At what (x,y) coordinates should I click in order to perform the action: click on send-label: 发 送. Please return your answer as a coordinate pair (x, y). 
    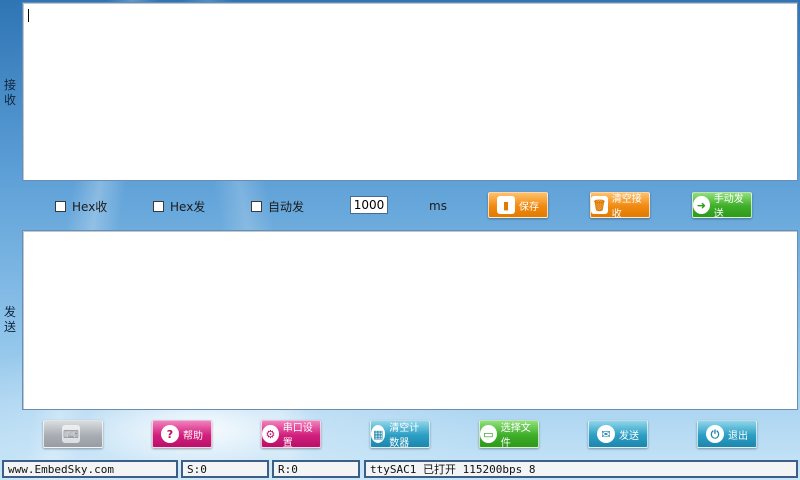
    Looking at the image, I should click on (10, 320).